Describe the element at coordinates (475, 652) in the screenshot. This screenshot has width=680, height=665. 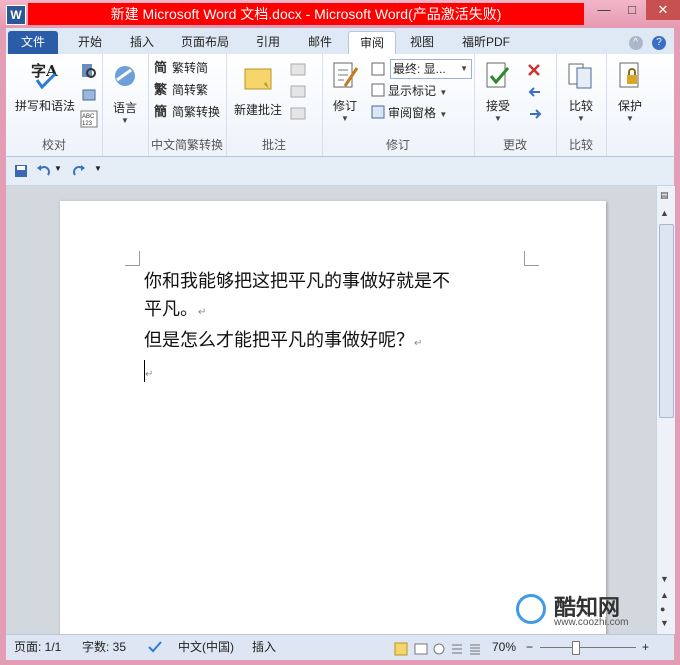
I see `draft-icon` at that location.